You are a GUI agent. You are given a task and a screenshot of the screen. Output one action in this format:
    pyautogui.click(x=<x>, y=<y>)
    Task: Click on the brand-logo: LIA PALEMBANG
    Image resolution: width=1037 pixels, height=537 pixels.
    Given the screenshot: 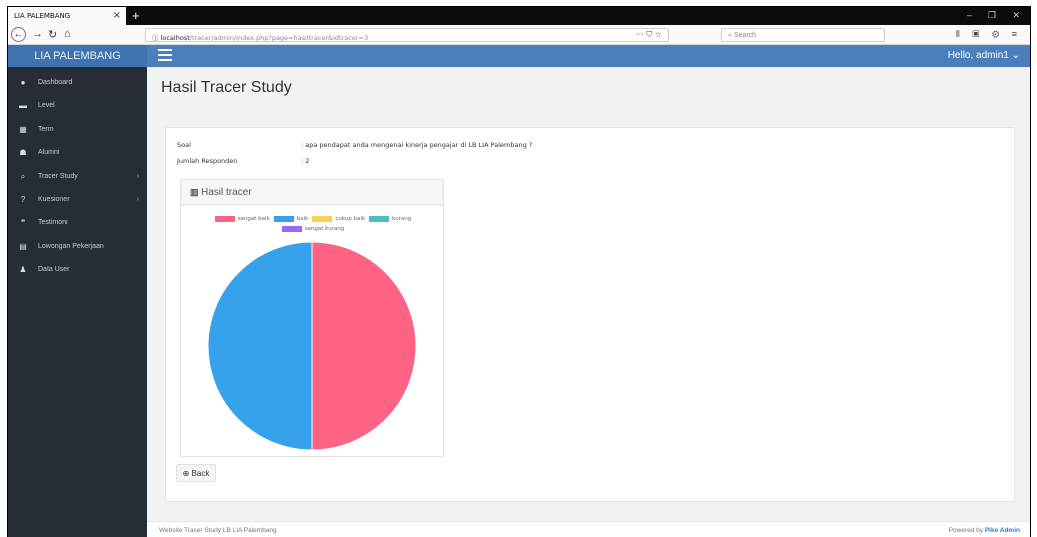 What is the action you would take?
    pyautogui.click(x=77, y=56)
    